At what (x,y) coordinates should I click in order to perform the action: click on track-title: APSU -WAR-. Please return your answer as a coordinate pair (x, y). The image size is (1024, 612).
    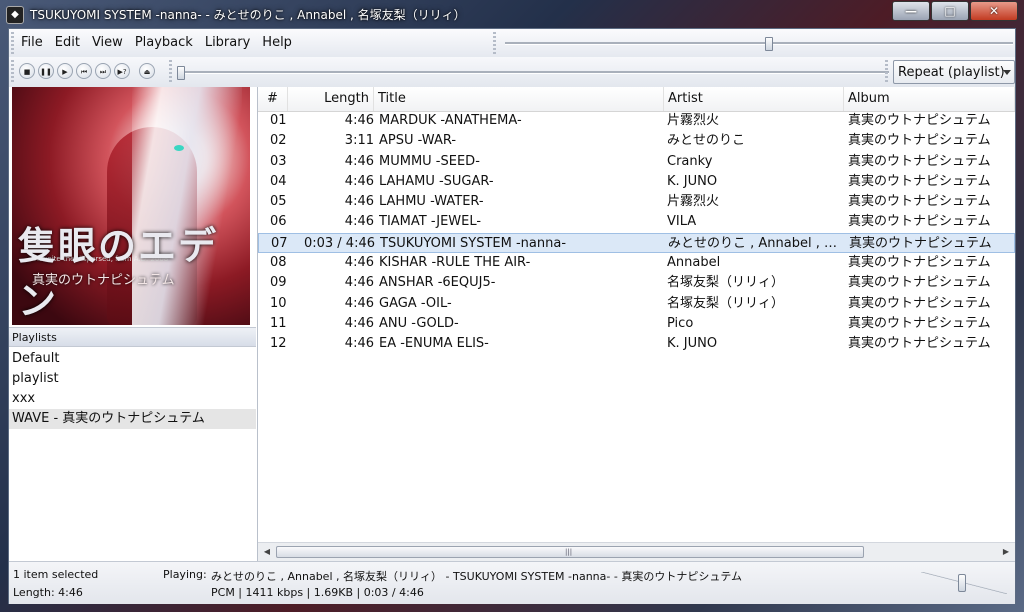
    Looking at the image, I should click on (418, 141).